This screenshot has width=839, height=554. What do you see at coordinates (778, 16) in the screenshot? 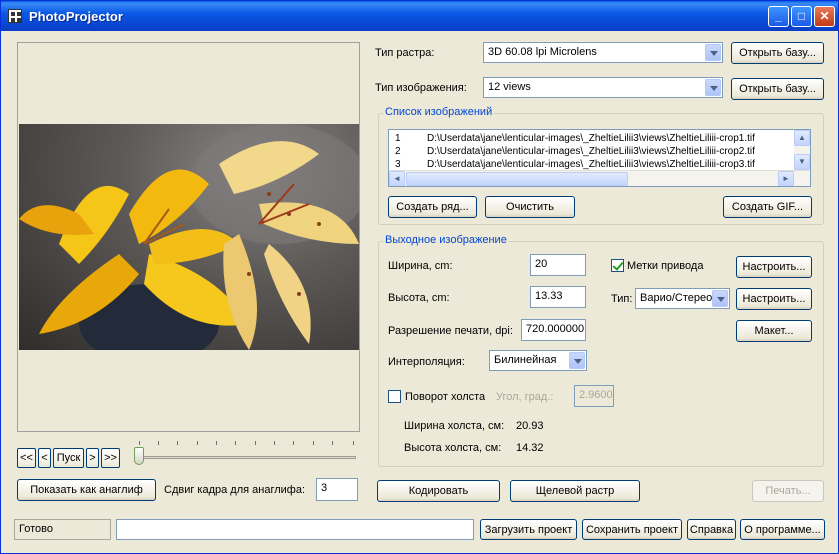
I see `minimize-button: _` at bounding box center [778, 16].